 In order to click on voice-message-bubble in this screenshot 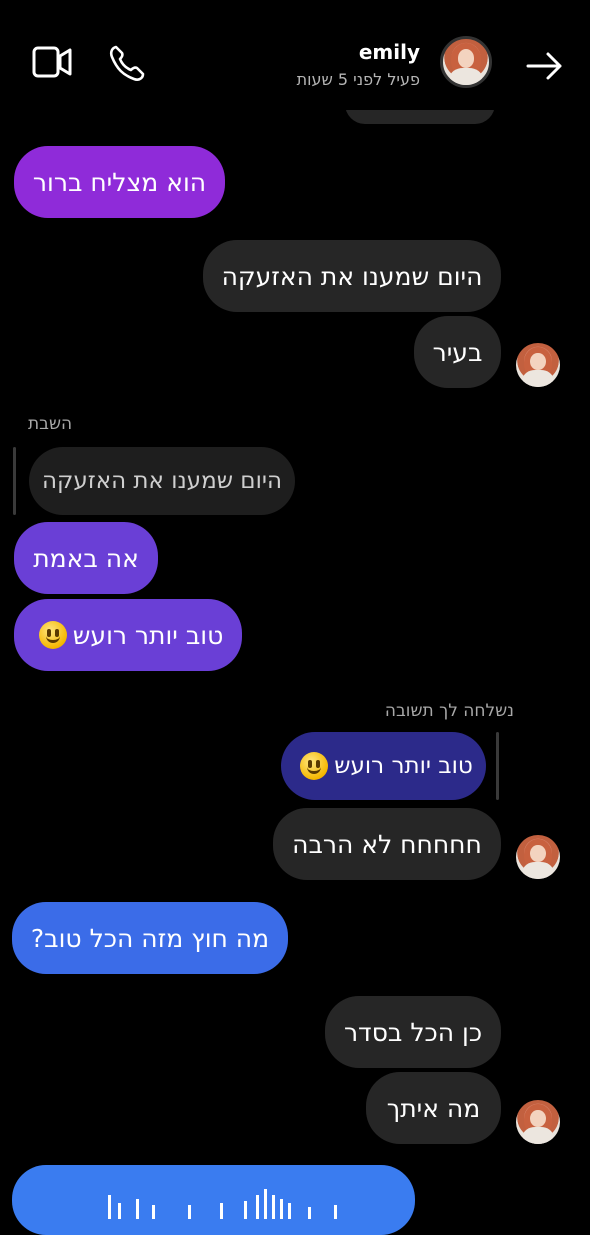, I will do `click(213, 1200)`.